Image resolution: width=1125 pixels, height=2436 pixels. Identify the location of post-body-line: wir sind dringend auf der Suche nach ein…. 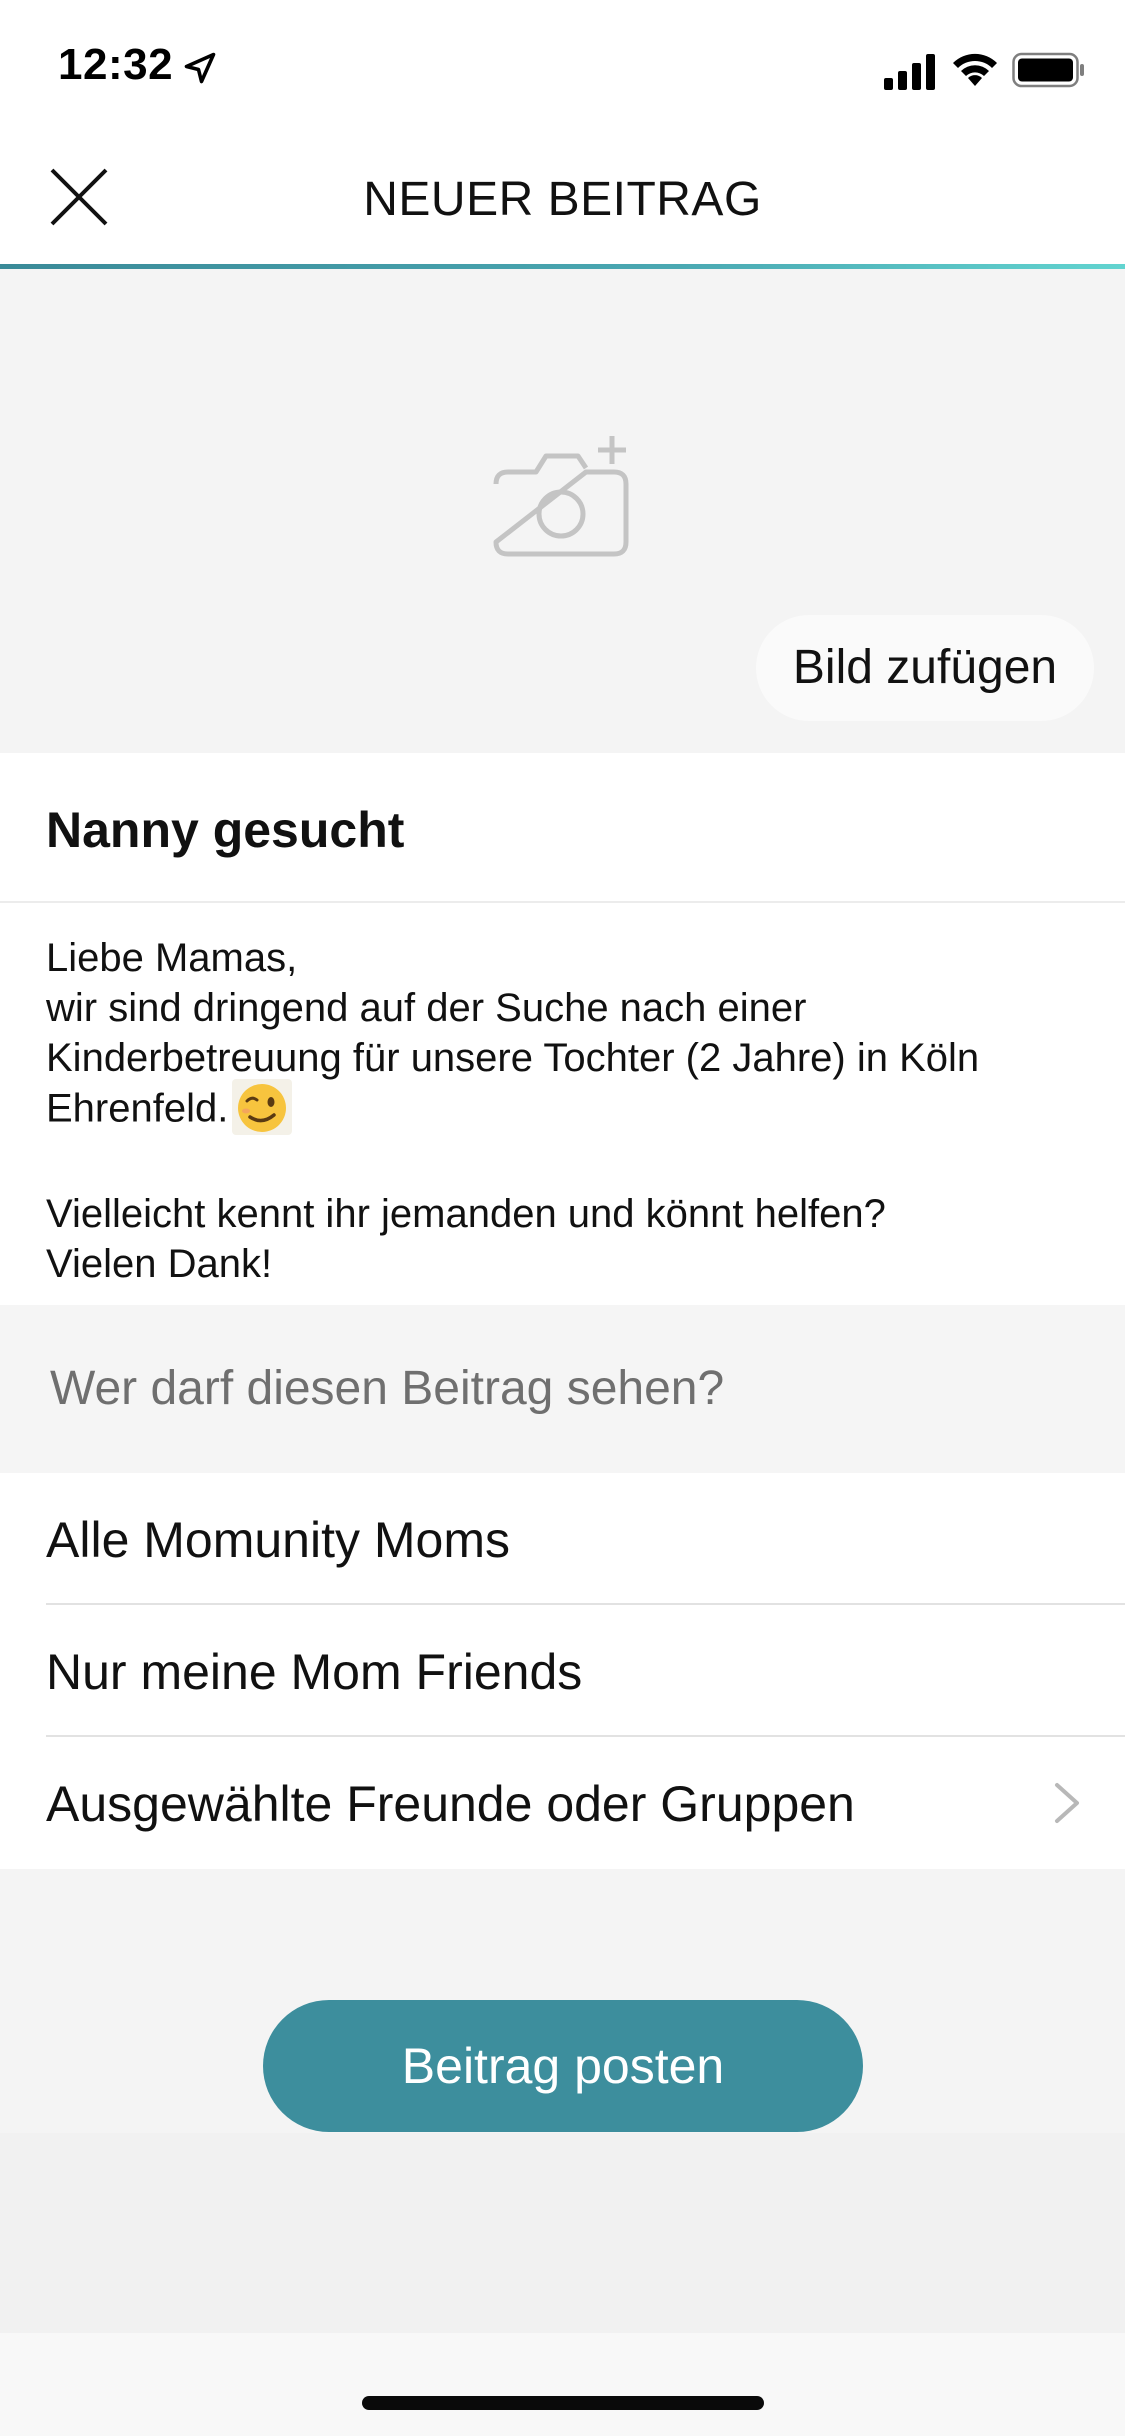
(426, 1008).